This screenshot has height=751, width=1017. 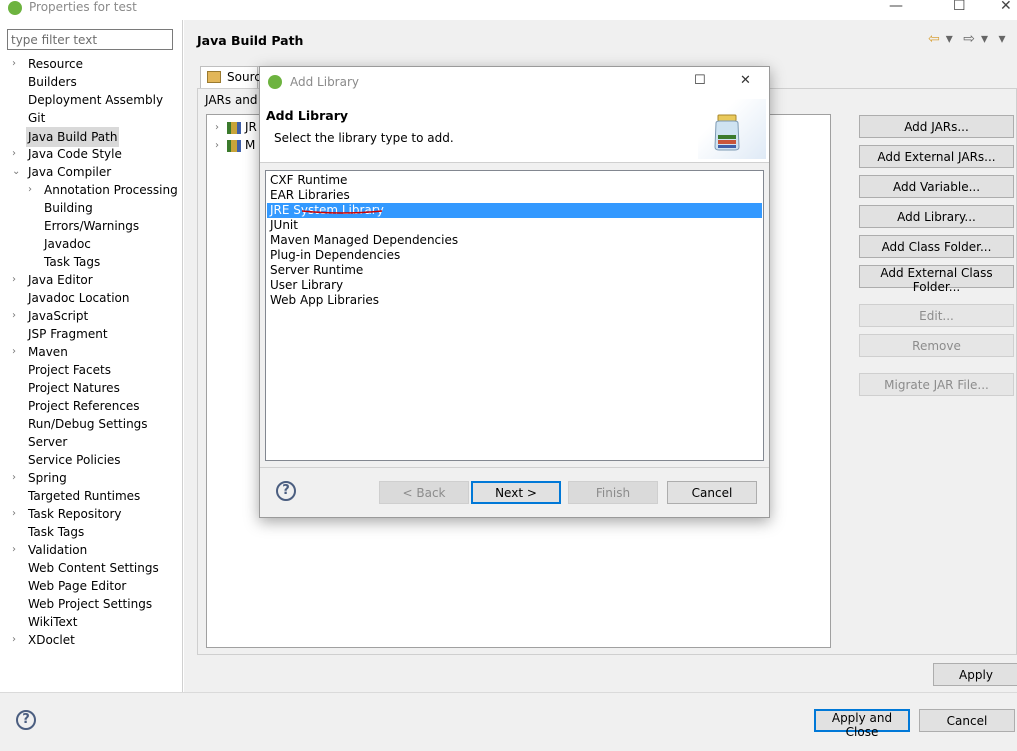 What do you see at coordinates (514, 467) in the screenshot?
I see `dialog-separator` at bounding box center [514, 467].